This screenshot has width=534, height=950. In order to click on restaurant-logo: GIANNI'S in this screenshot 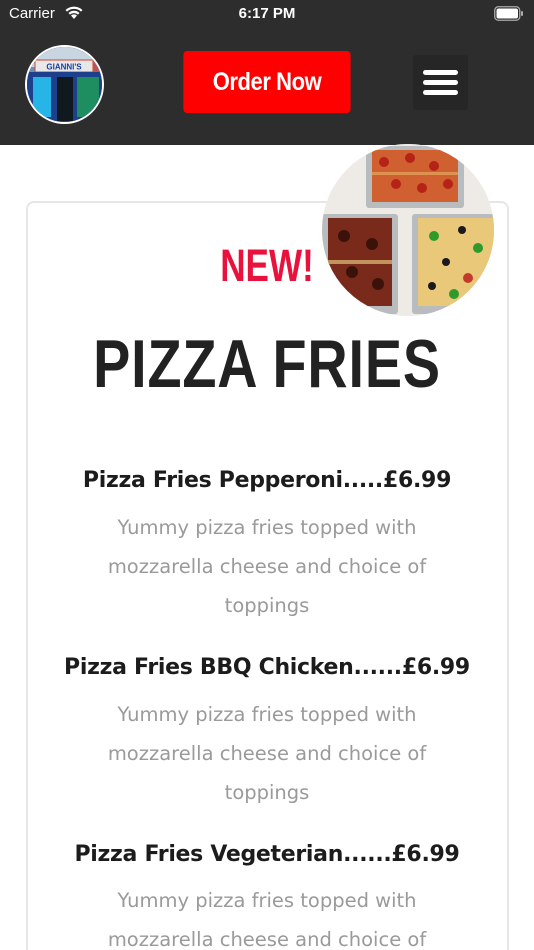, I will do `click(64, 84)`.